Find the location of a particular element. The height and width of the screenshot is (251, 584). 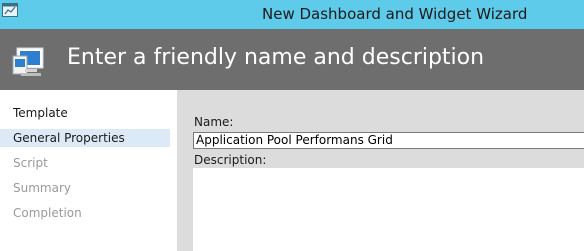

title-bar: New Dashboard and Widget Wizard is located at coordinates (292, 14).